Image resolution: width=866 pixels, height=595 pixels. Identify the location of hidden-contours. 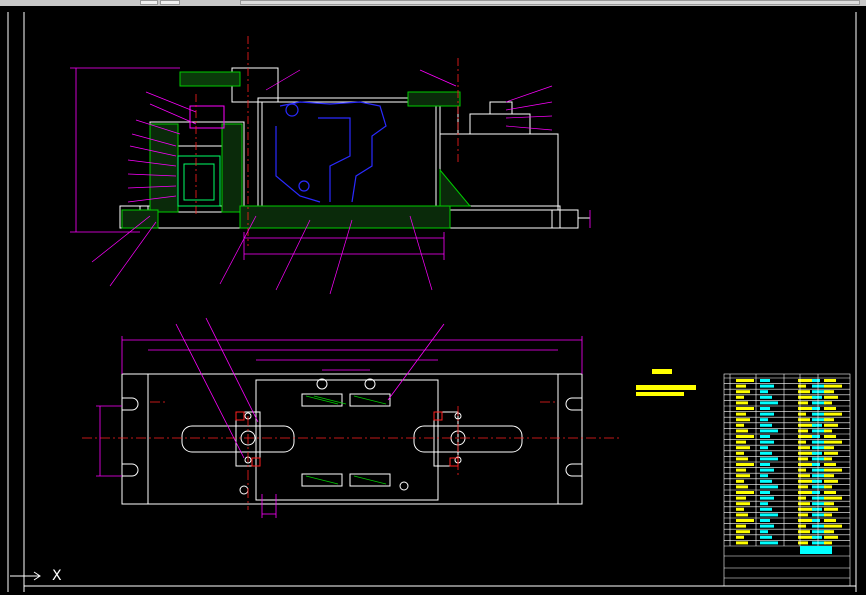
(331, 152).